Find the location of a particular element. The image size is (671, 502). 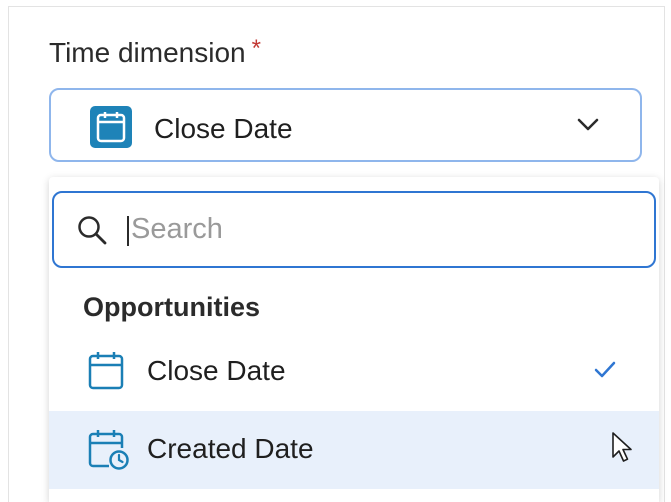

option-label: Created Date is located at coordinates (230, 448).